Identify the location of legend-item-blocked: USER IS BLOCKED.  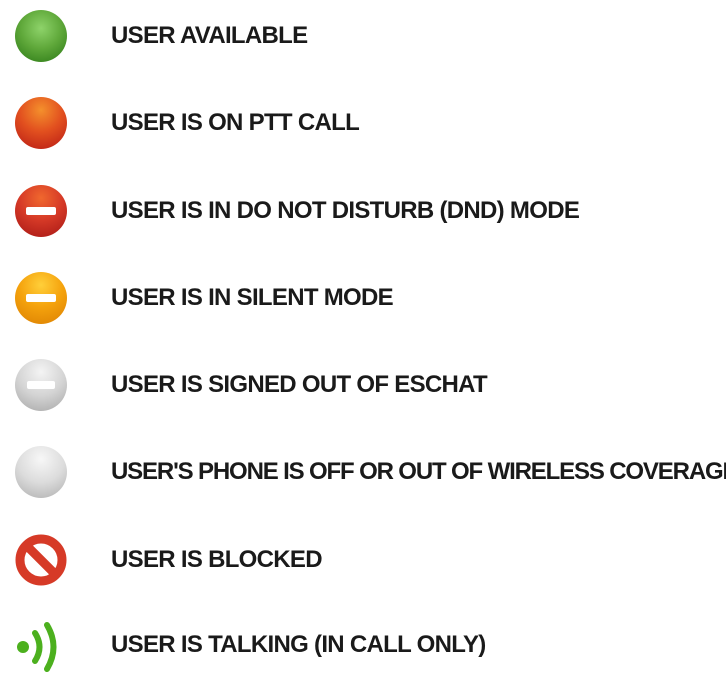
(363, 562).